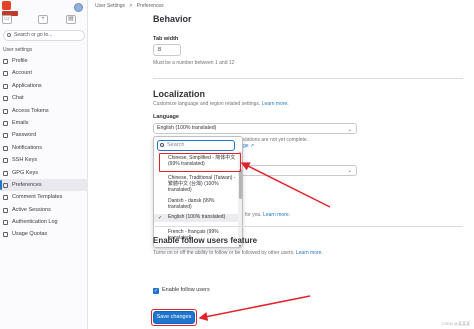  I want to click on sidebar-item-usage-quotas: Usage Quotas, so click(44, 234).